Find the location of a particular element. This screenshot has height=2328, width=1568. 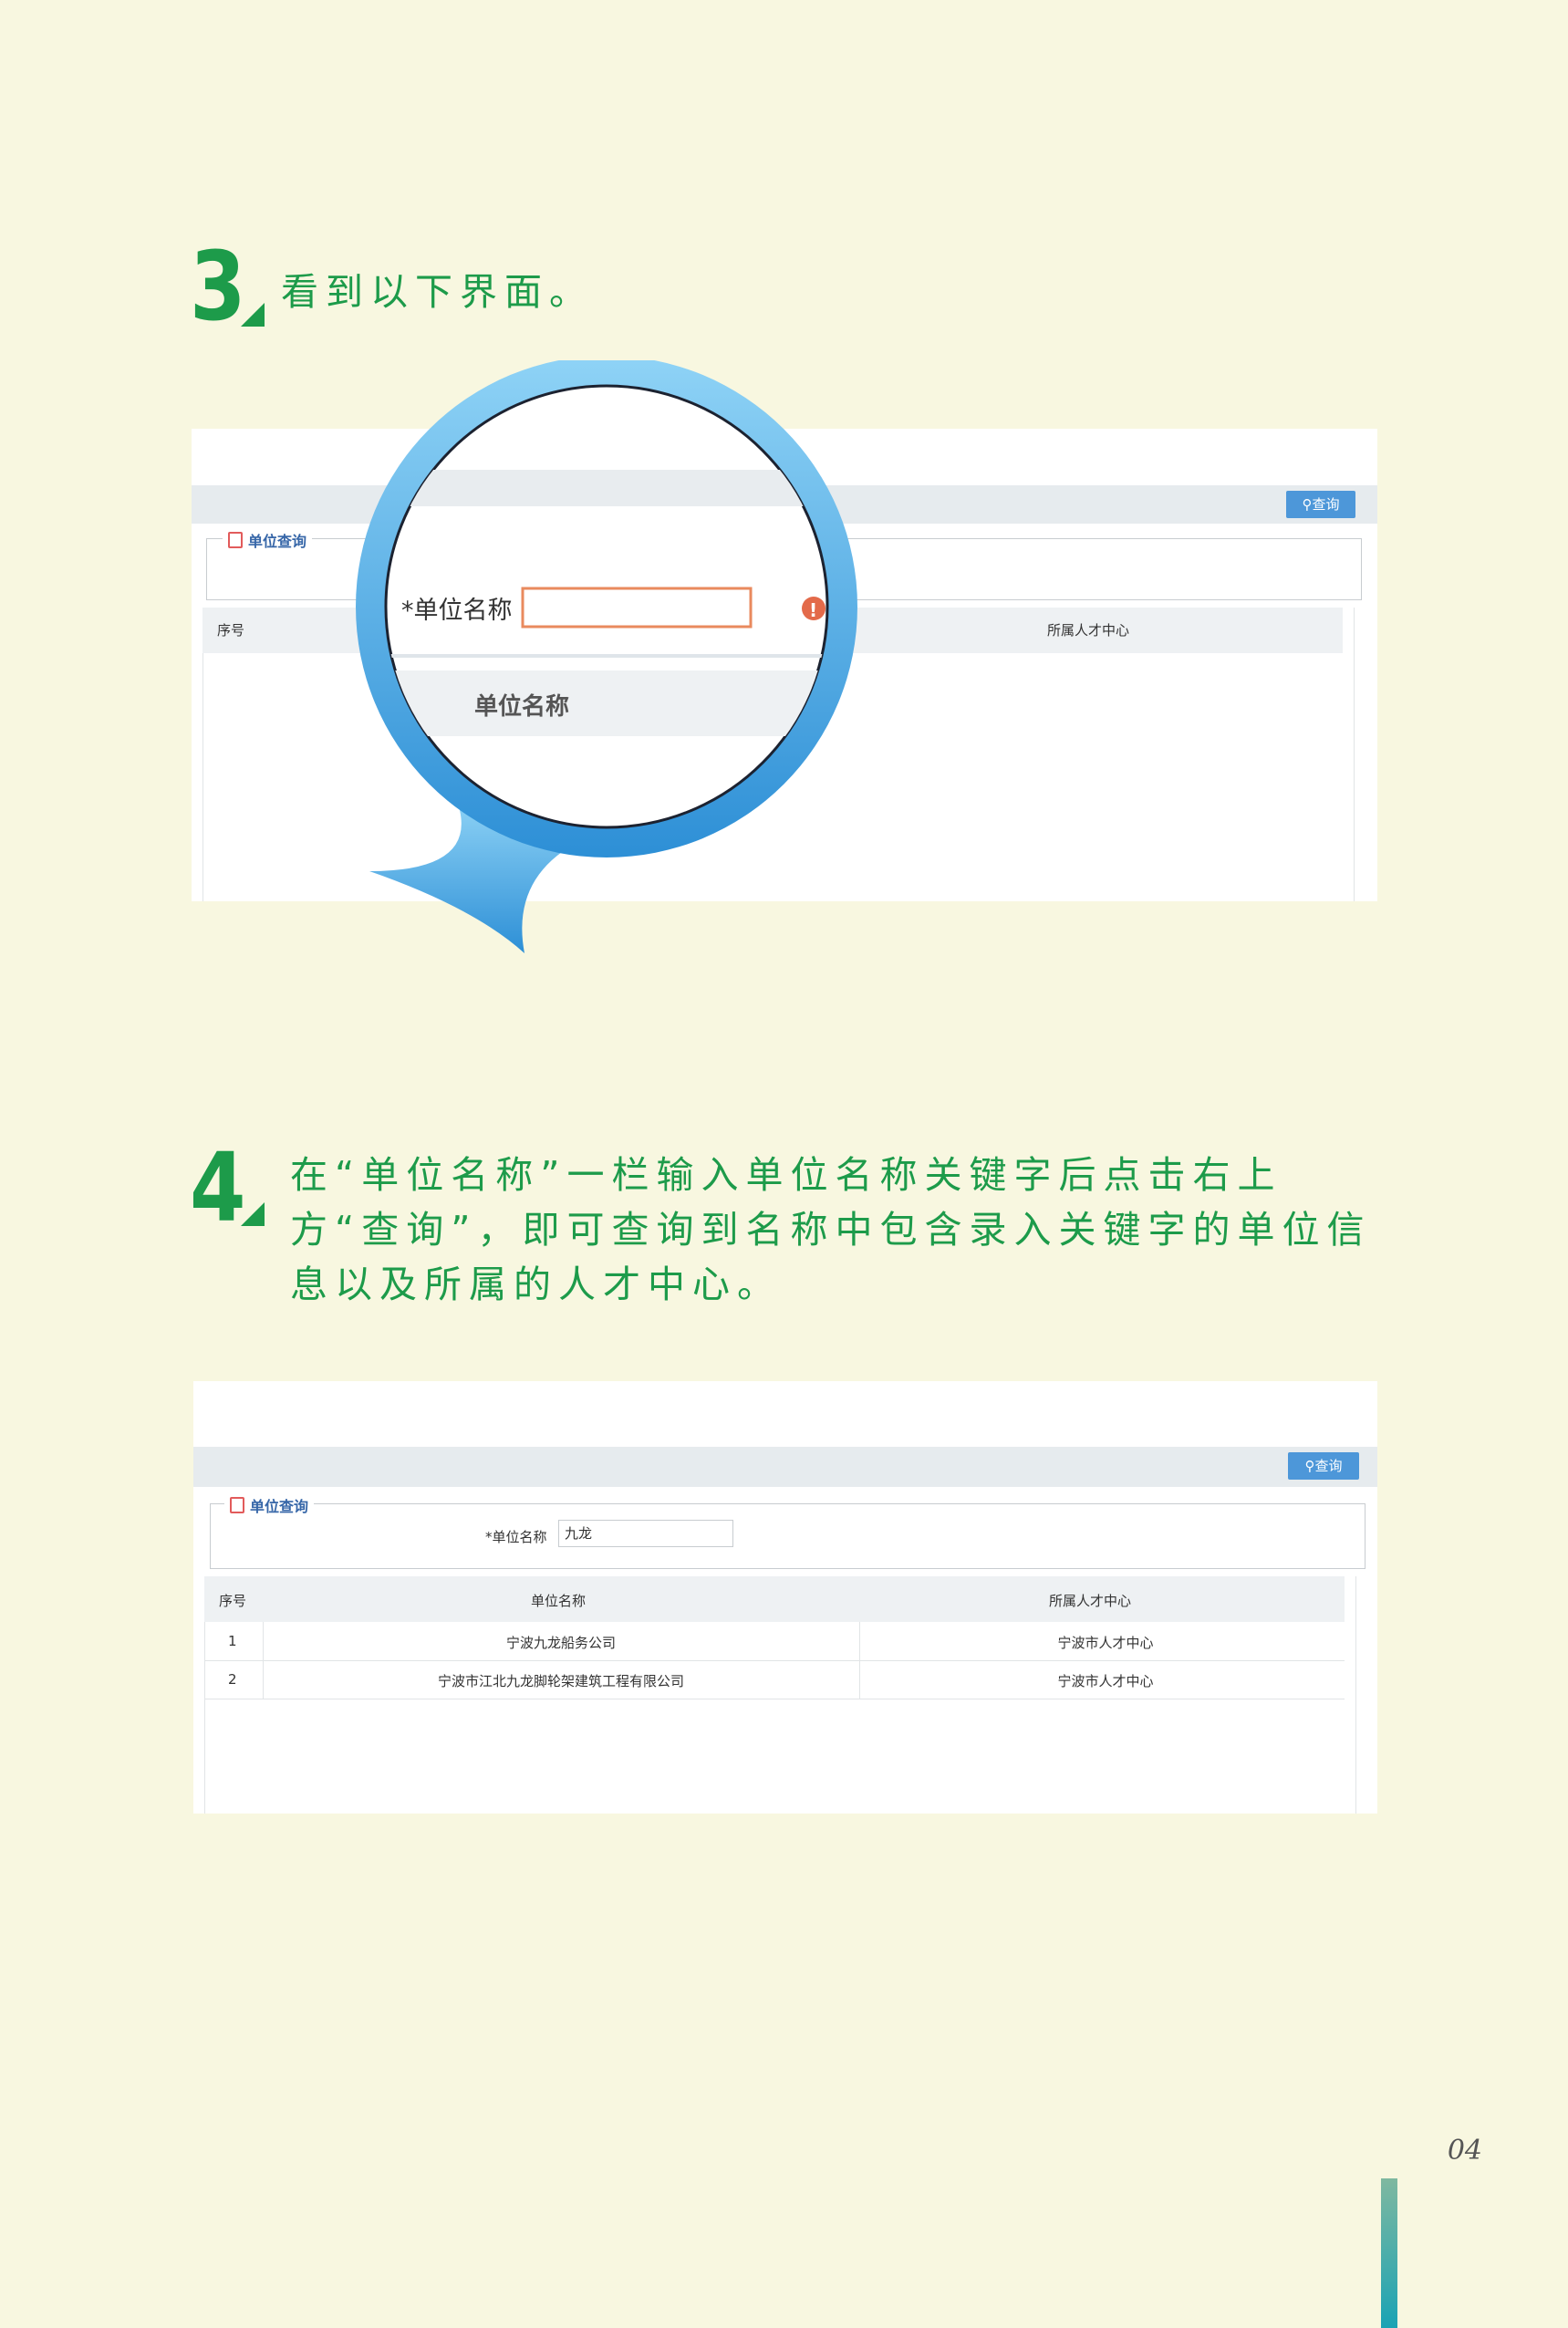

magnifier-field-label: *单位名称 is located at coordinates (457, 611).